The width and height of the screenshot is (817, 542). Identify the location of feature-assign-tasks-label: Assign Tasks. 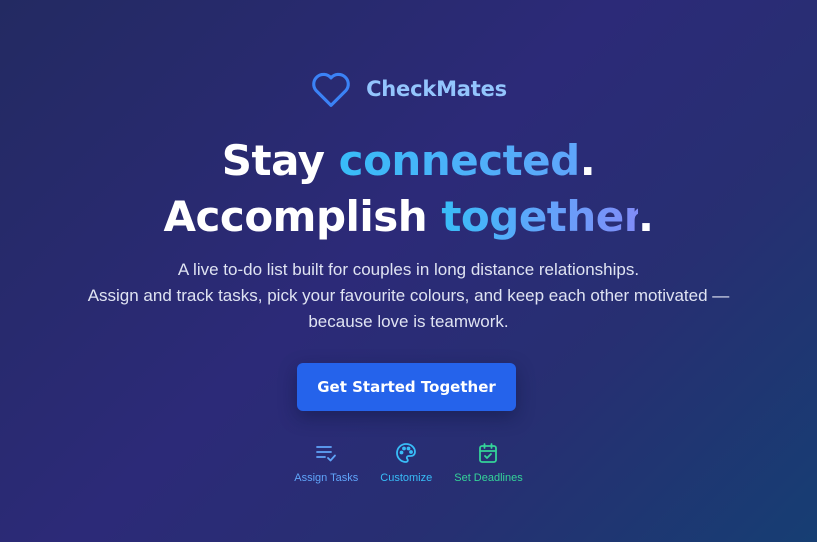
(326, 478).